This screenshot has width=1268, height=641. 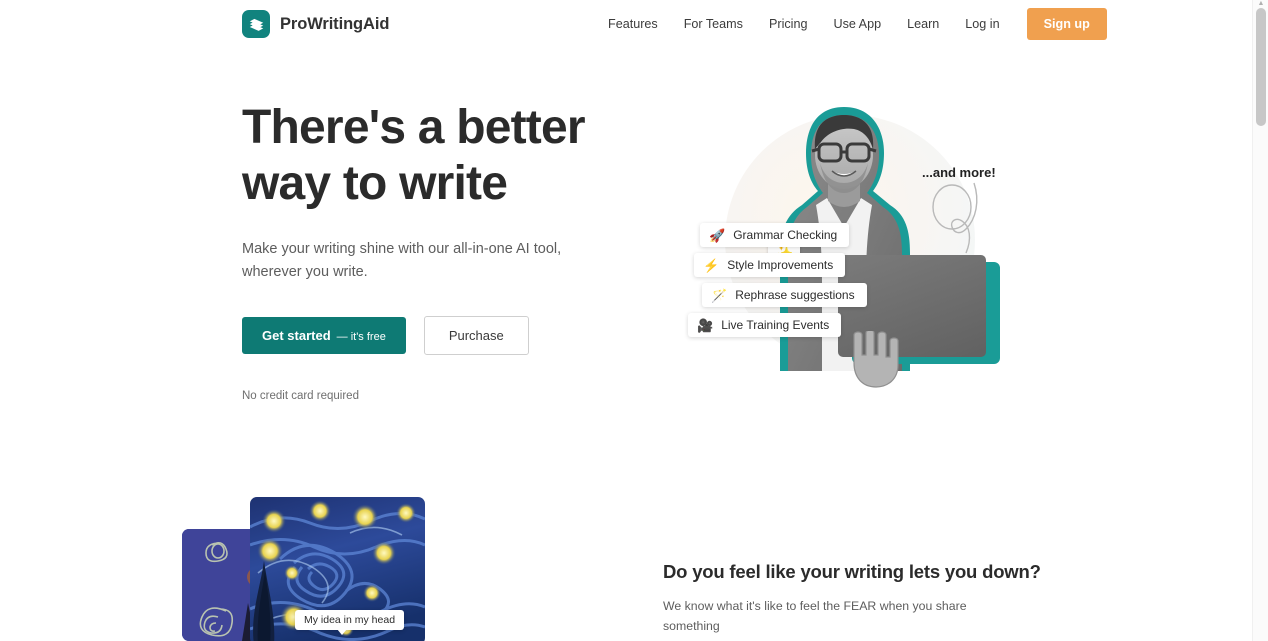 What do you see at coordinates (256, 24) in the screenshot?
I see `book-check-icon` at bounding box center [256, 24].